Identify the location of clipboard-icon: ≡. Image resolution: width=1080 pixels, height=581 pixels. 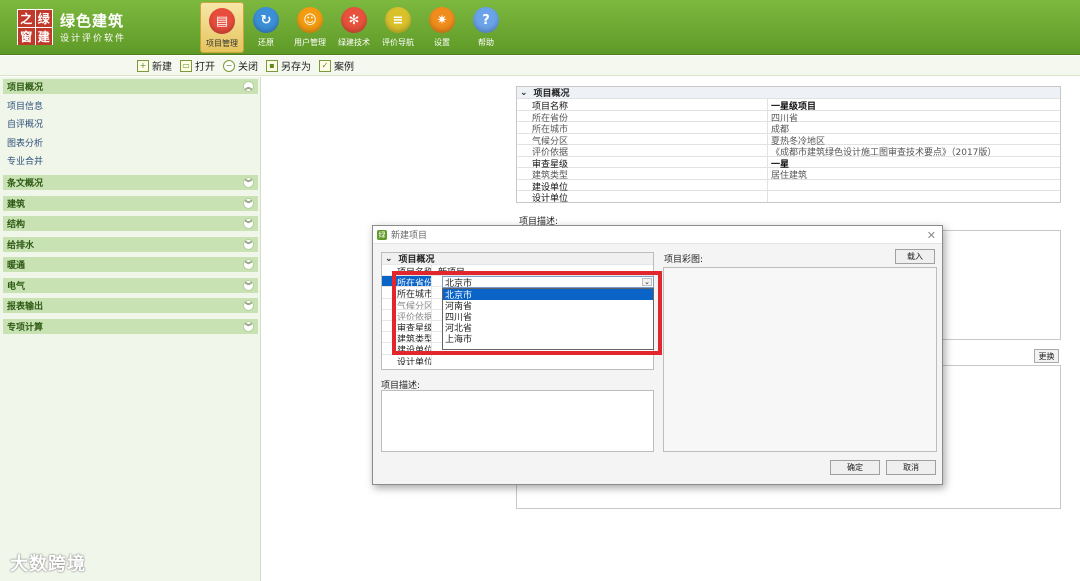
(398, 20).